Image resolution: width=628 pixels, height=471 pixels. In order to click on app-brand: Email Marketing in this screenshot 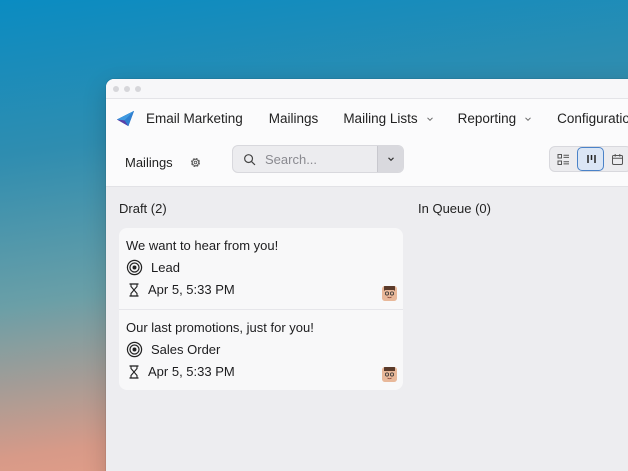, I will do `click(192, 118)`.